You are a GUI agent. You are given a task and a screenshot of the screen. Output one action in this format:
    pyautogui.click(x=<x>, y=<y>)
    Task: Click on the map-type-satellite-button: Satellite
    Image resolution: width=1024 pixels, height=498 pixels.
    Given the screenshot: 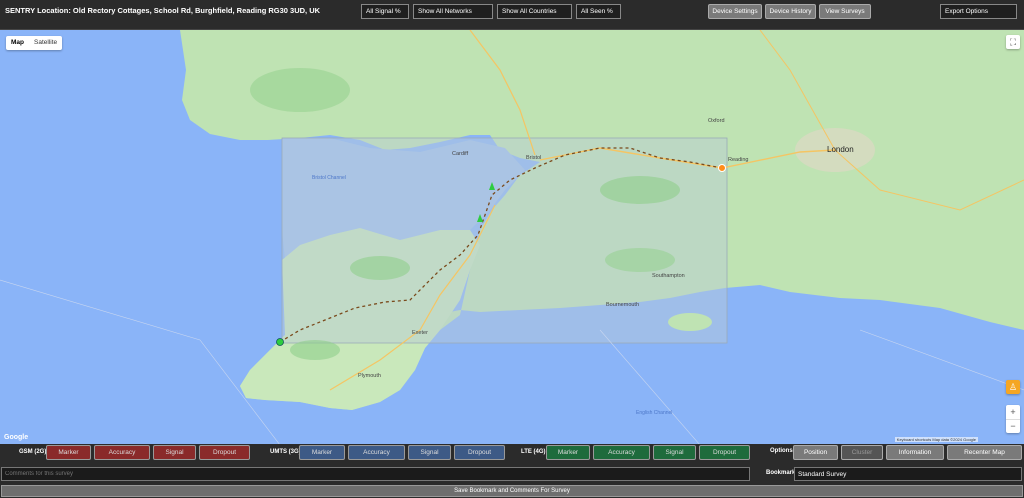 What is the action you would take?
    pyautogui.click(x=45, y=43)
    